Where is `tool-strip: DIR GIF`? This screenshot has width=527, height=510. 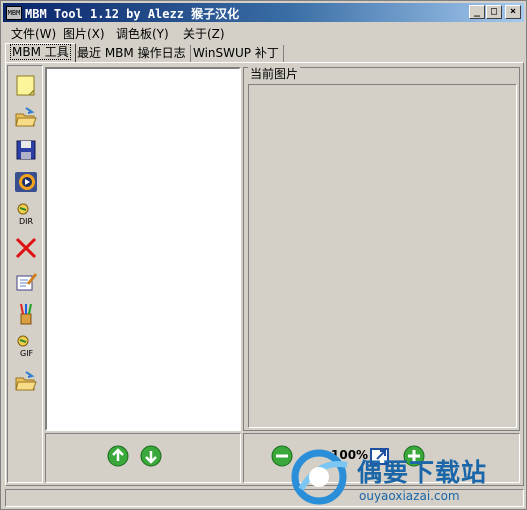 tool-strip: DIR GIF is located at coordinates (25, 274).